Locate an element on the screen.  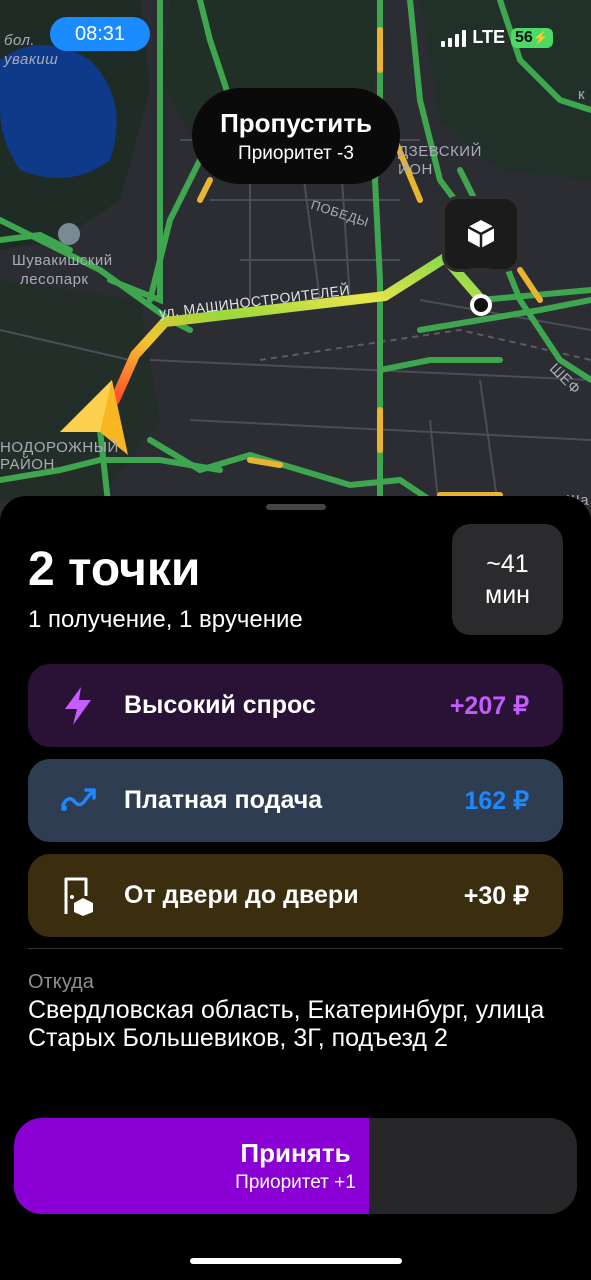
bonus-label: Высокий спрос is located at coordinates (220, 705).